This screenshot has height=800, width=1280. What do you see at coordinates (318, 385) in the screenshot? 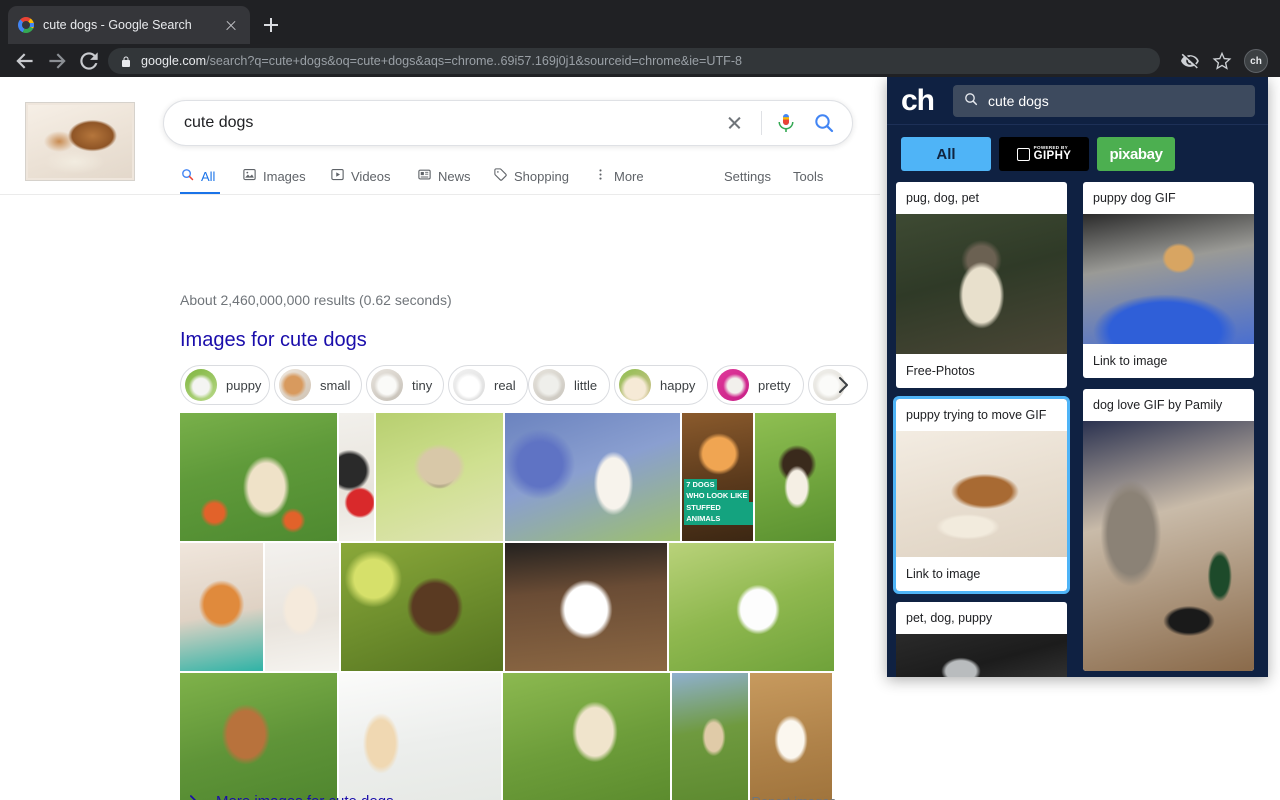
I see `chip-small: small` at bounding box center [318, 385].